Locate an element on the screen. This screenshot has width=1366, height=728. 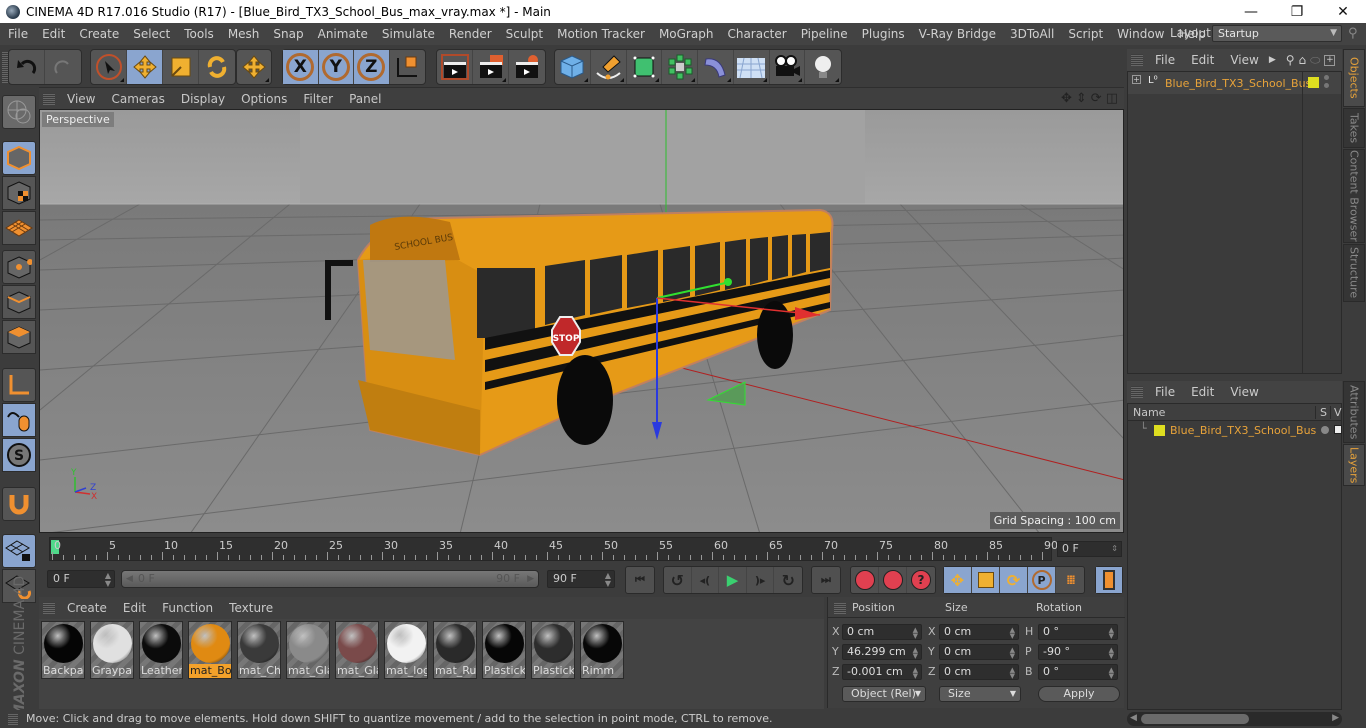
coordinate-system-button is located at coordinates (407, 67).